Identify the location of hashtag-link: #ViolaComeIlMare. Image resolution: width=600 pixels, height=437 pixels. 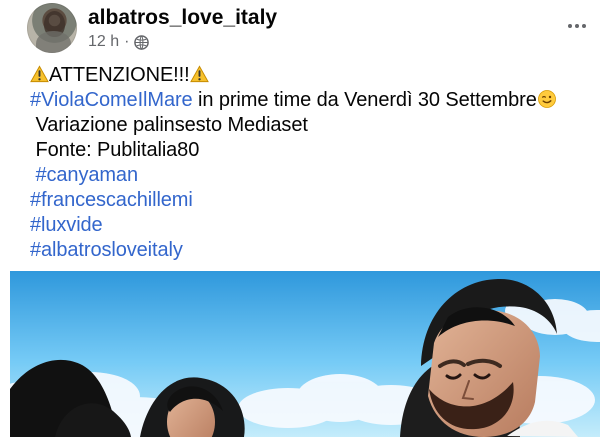
(111, 100).